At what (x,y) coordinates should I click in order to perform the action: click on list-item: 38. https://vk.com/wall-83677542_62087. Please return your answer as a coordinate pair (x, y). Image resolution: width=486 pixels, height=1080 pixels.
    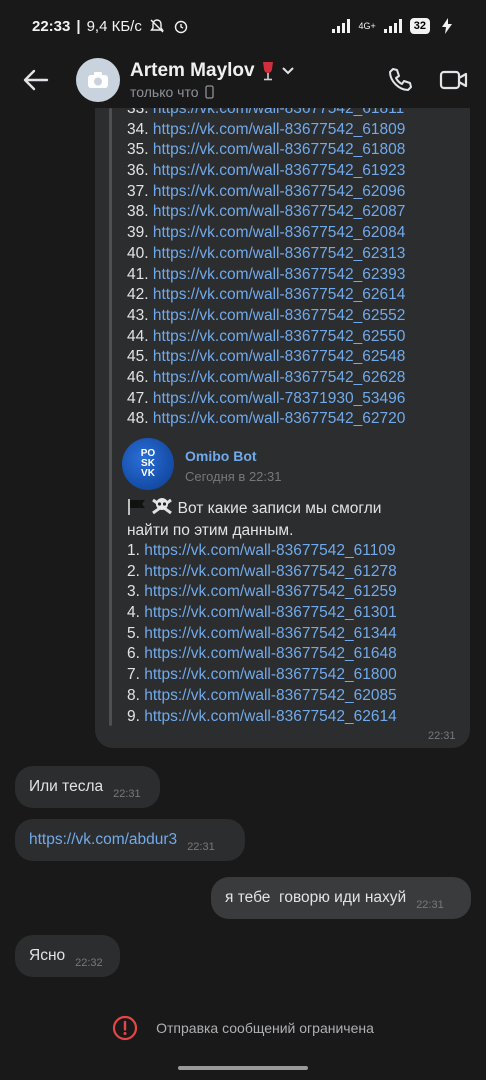
    Looking at the image, I should click on (266, 212).